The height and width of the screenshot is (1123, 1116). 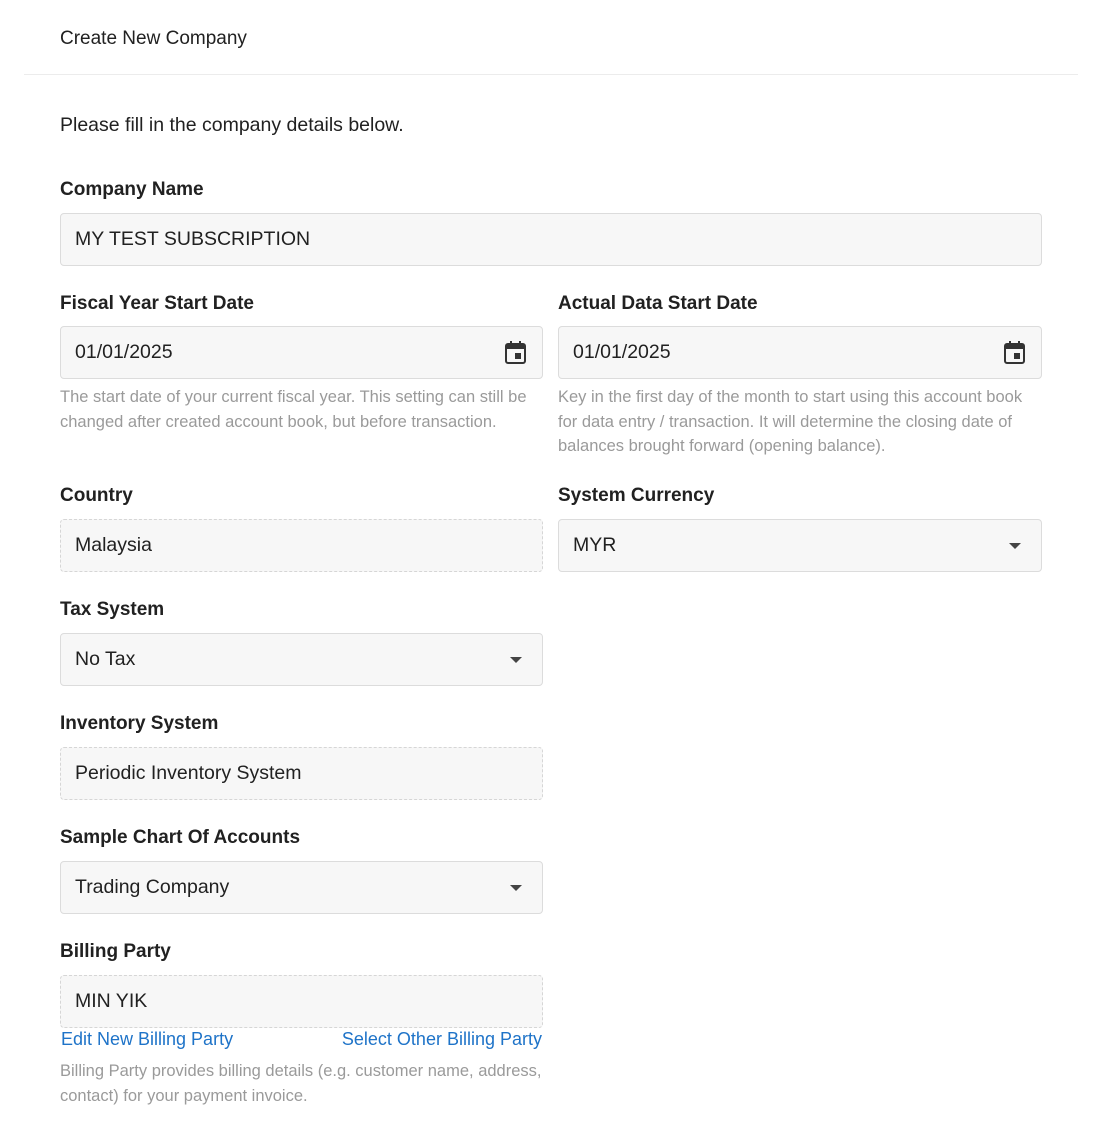 What do you see at coordinates (301, 659) in the screenshot?
I see `tax-system-select: No Tax` at bounding box center [301, 659].